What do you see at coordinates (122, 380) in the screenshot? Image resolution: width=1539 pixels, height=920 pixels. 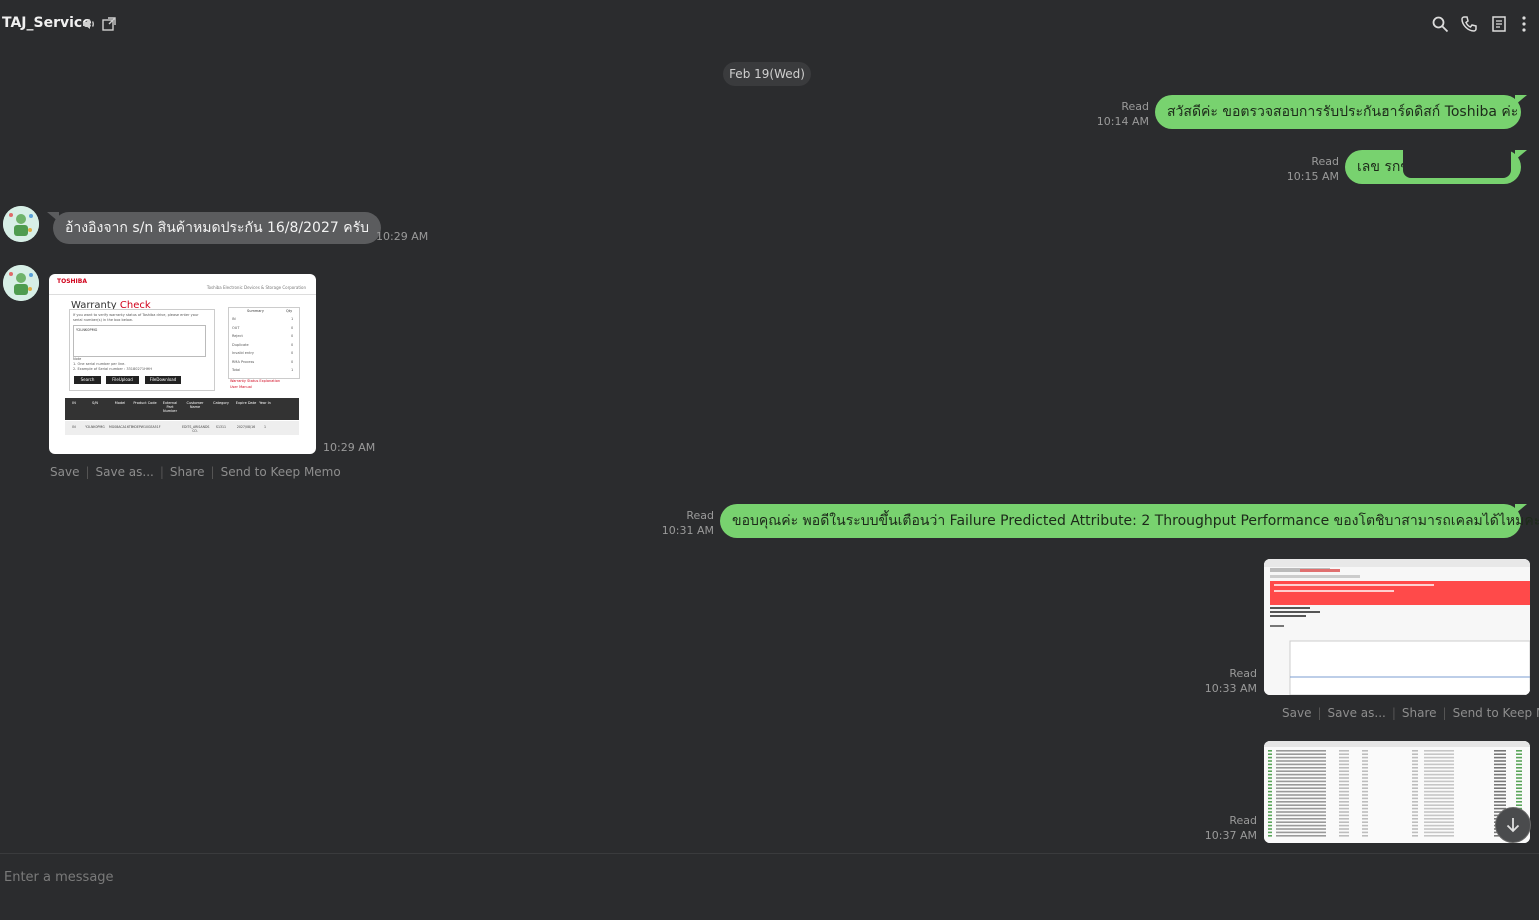 I see `file-upload-button: FileUpload` at bounding box center [122, 380].